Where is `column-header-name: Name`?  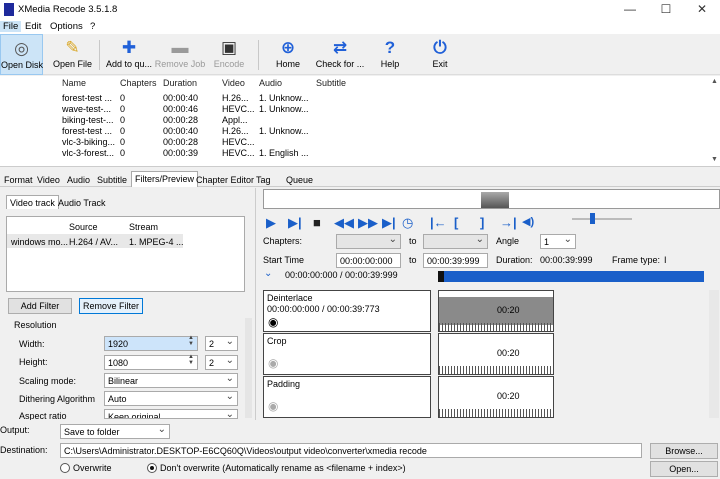
column-header-name: Name is located at coordinates (74, 85).